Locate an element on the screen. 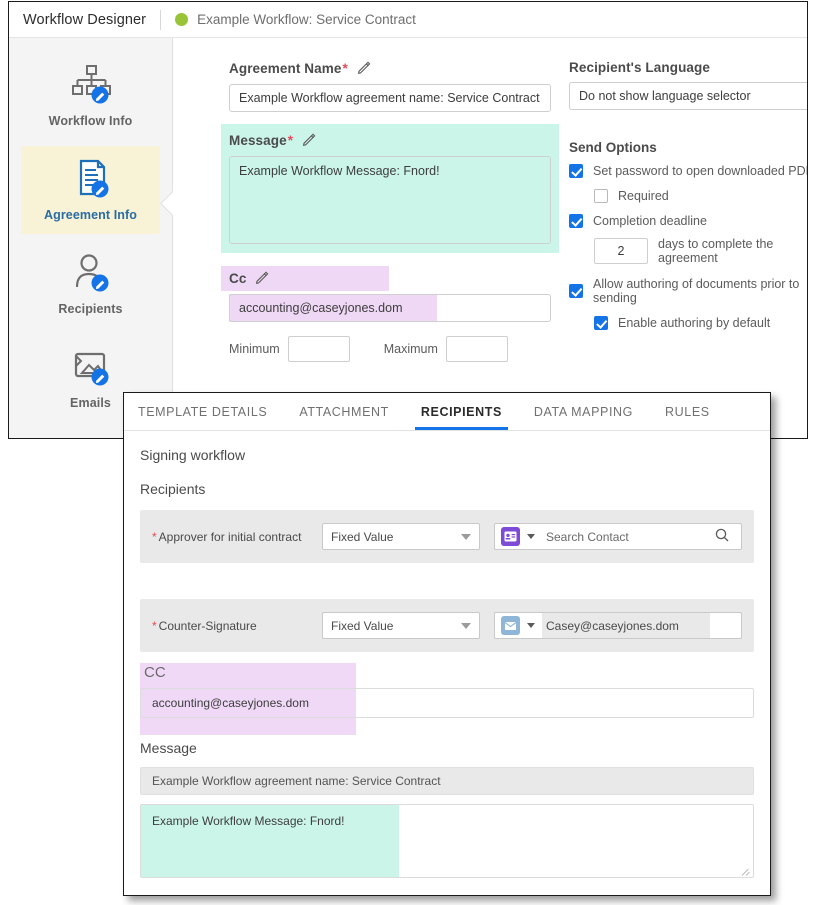  envelope-icon is located at coordinates (510, 625).